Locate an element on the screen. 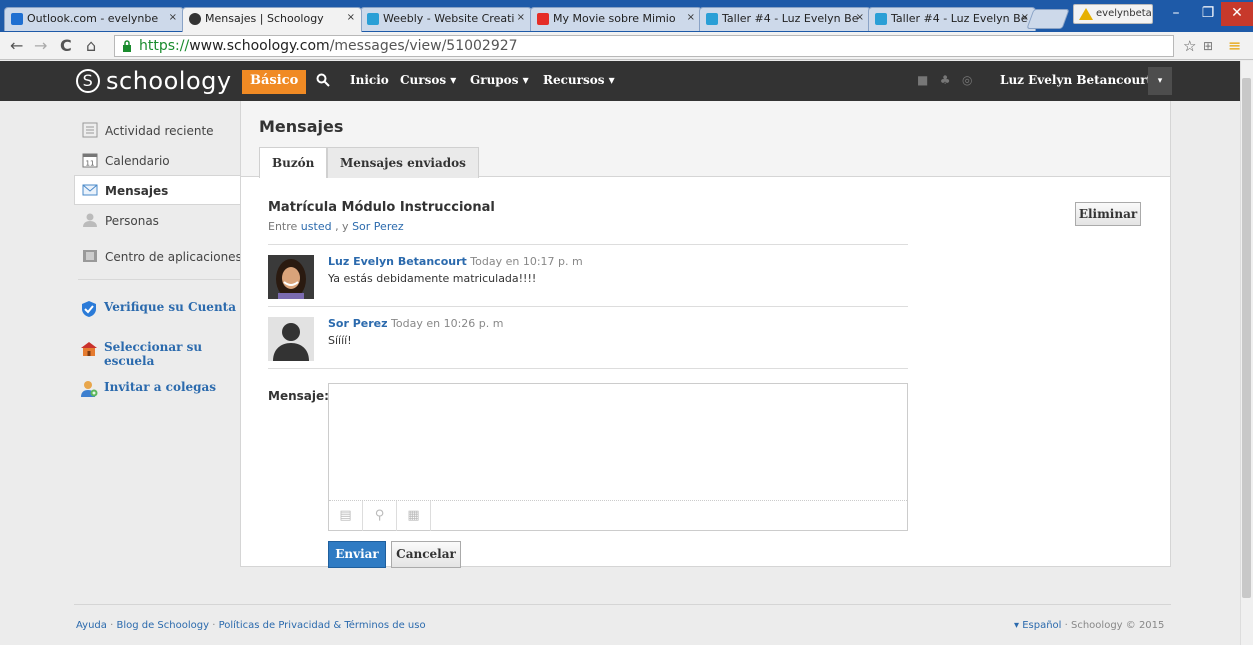  menu-icon: ≡ is located at coordinates (1234, 46).